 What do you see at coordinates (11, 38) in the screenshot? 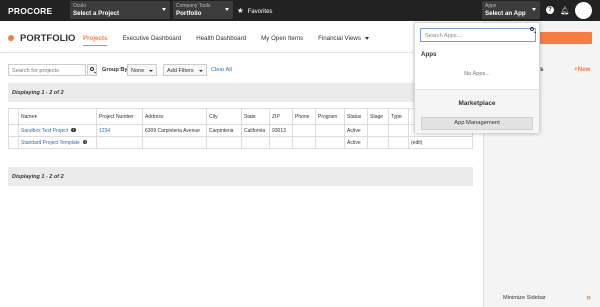
I see `portfolio-icon` at bounding box center [11, 38].